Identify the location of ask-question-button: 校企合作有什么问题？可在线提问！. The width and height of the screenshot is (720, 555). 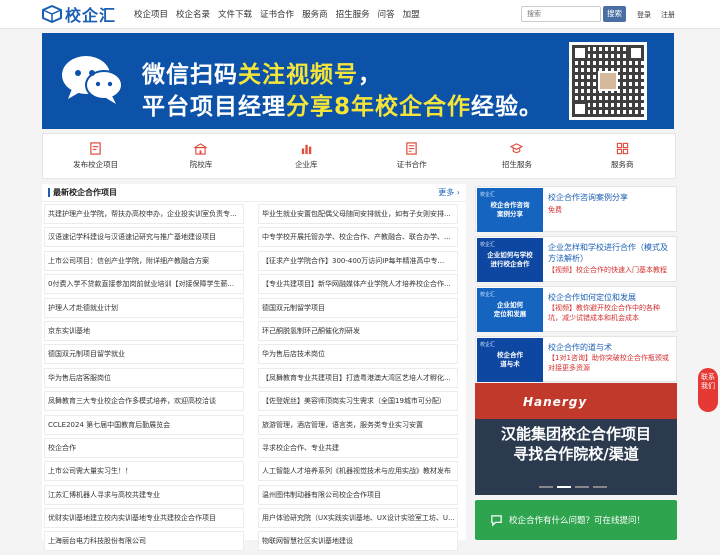
(576, 520).